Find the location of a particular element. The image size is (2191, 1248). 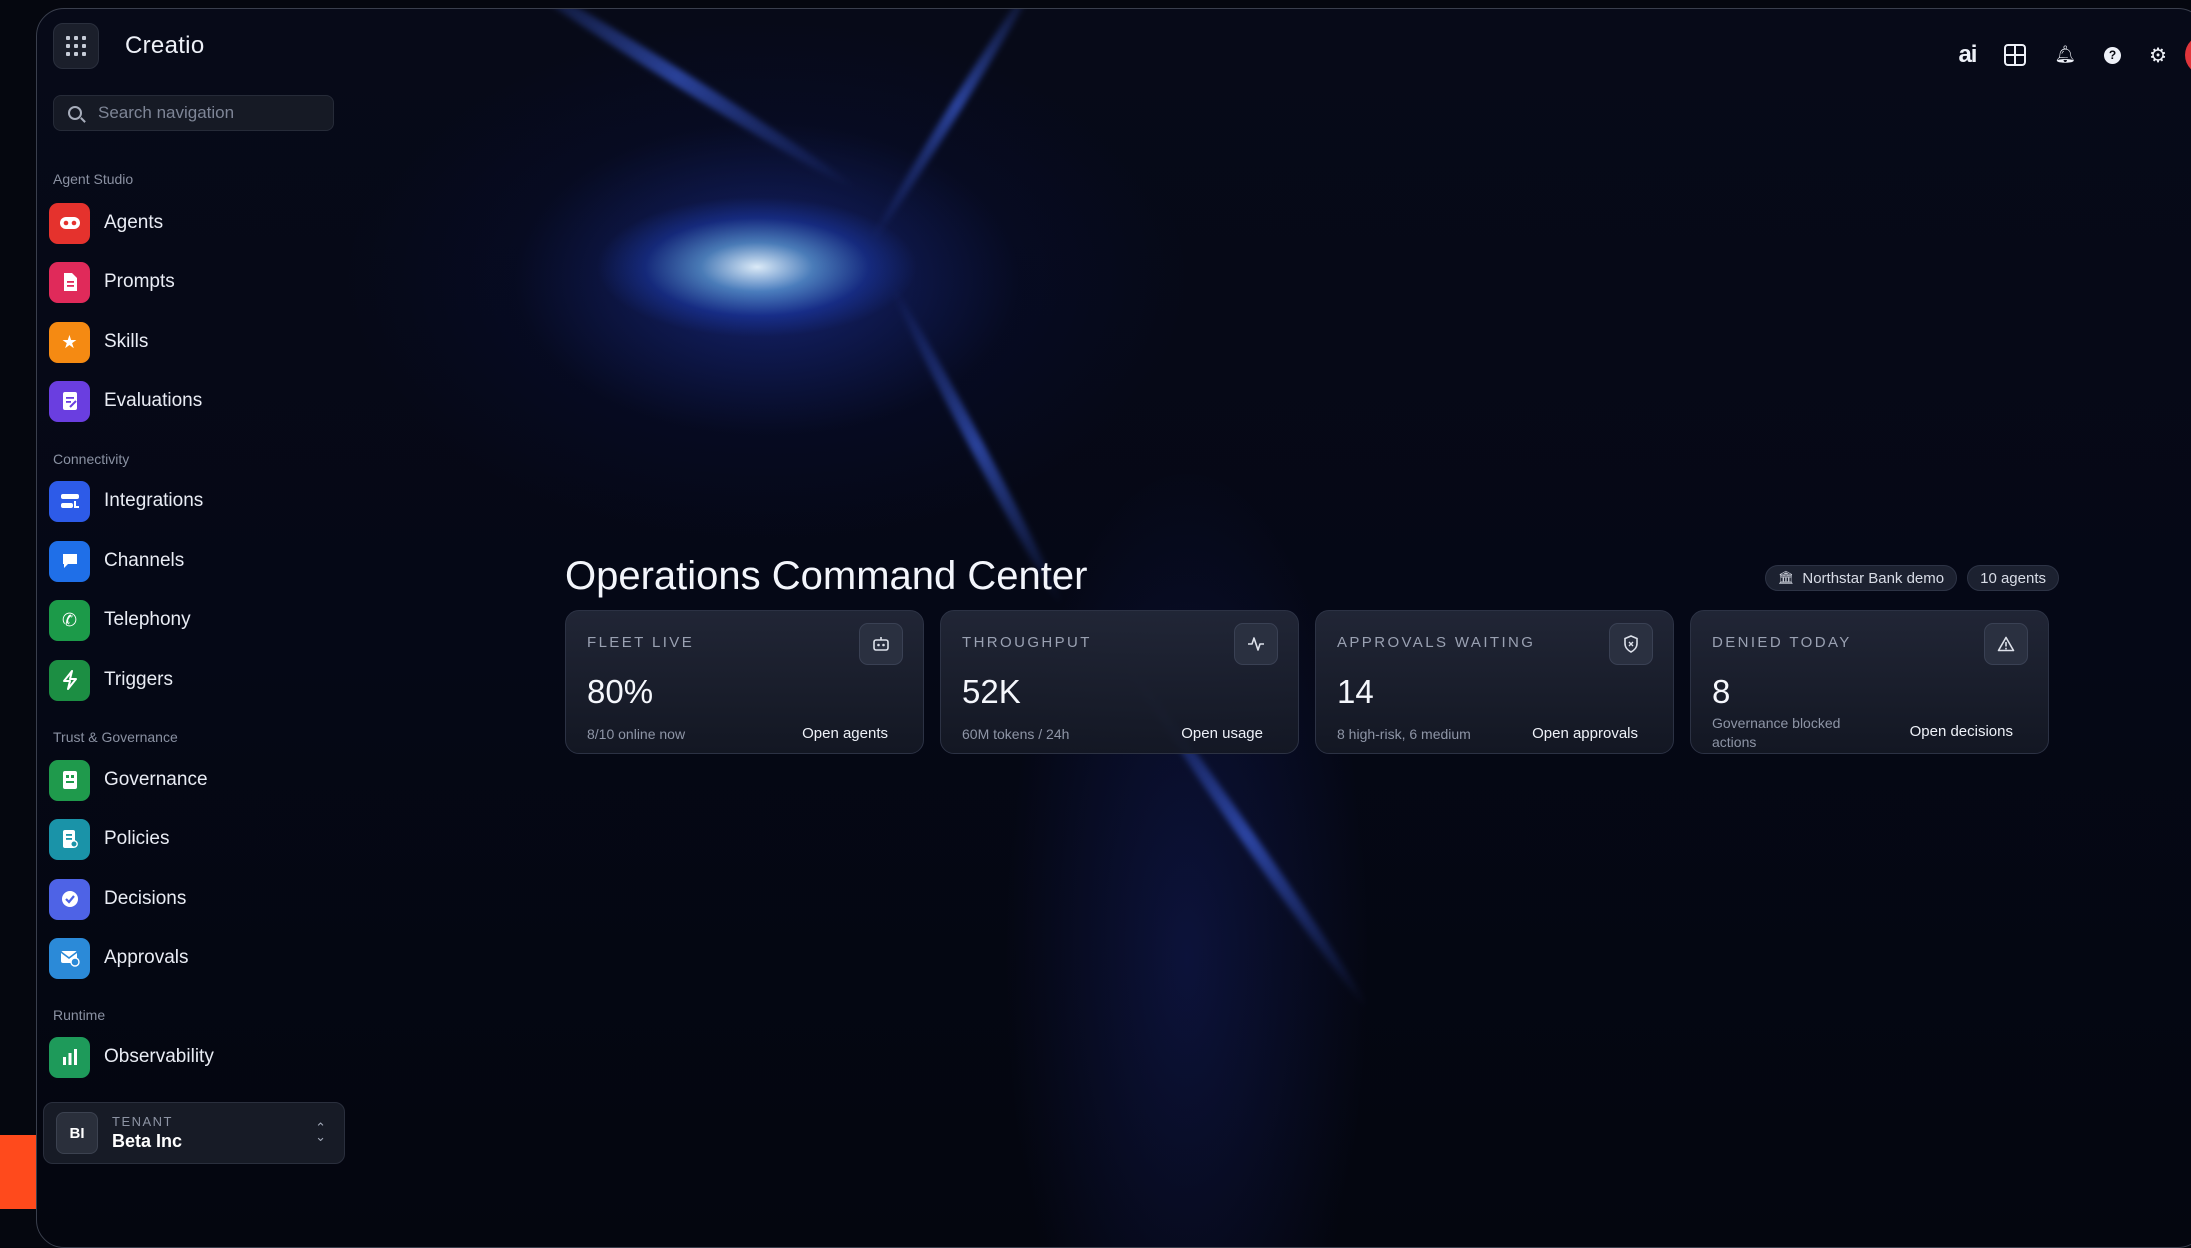

help-icon: ? is located at coordinates (2113, 55).